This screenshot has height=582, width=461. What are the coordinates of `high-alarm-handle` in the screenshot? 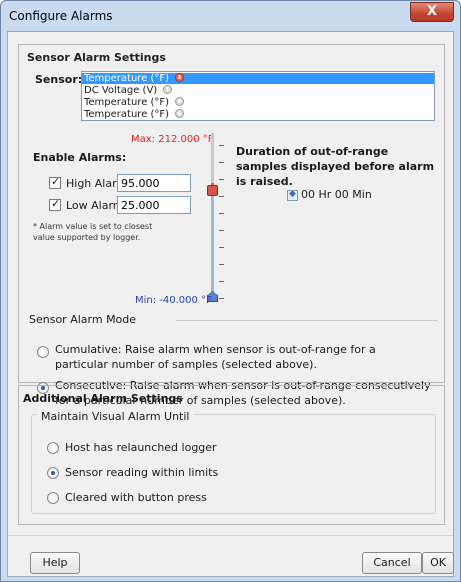 It's located at (212, 190).